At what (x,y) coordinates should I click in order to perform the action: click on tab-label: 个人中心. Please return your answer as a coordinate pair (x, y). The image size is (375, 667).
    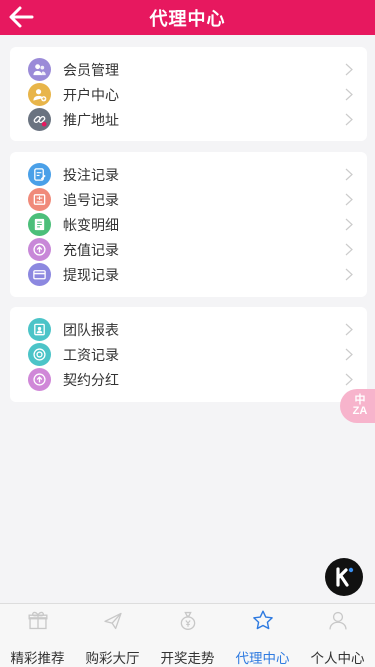
    Looking at the image, I should click on (337, 658).